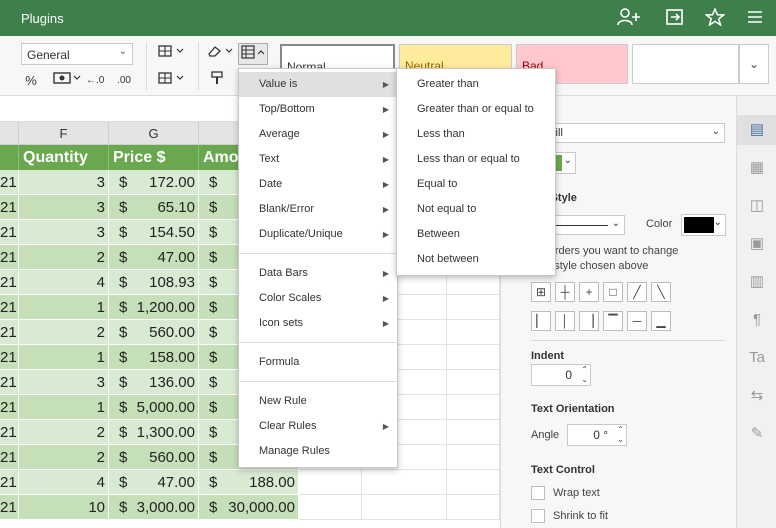 This screenshot has height=528, width=776. What do you see at coordinates (613, 292) in the screenshot?
I see `outer-borders-icon: □` at bounding box center [613, 292].